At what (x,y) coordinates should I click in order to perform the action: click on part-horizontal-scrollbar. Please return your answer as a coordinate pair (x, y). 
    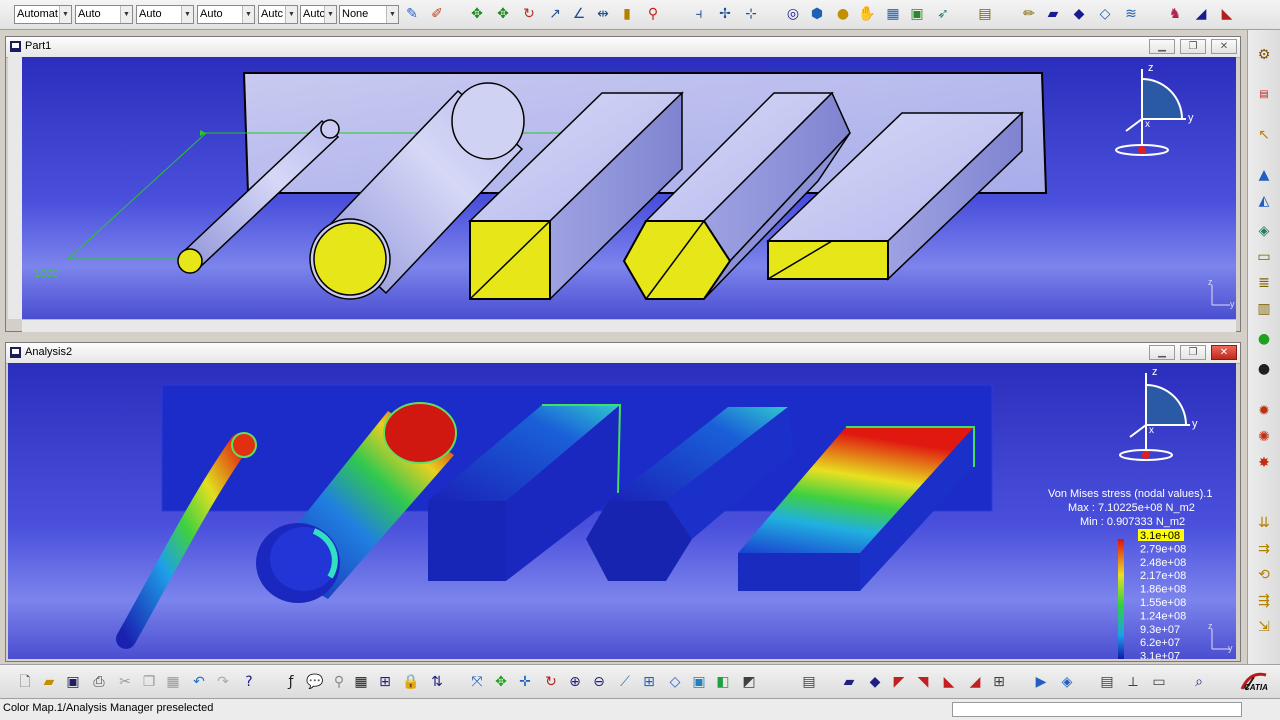
    Looking at the image, I should click on (629, 325).